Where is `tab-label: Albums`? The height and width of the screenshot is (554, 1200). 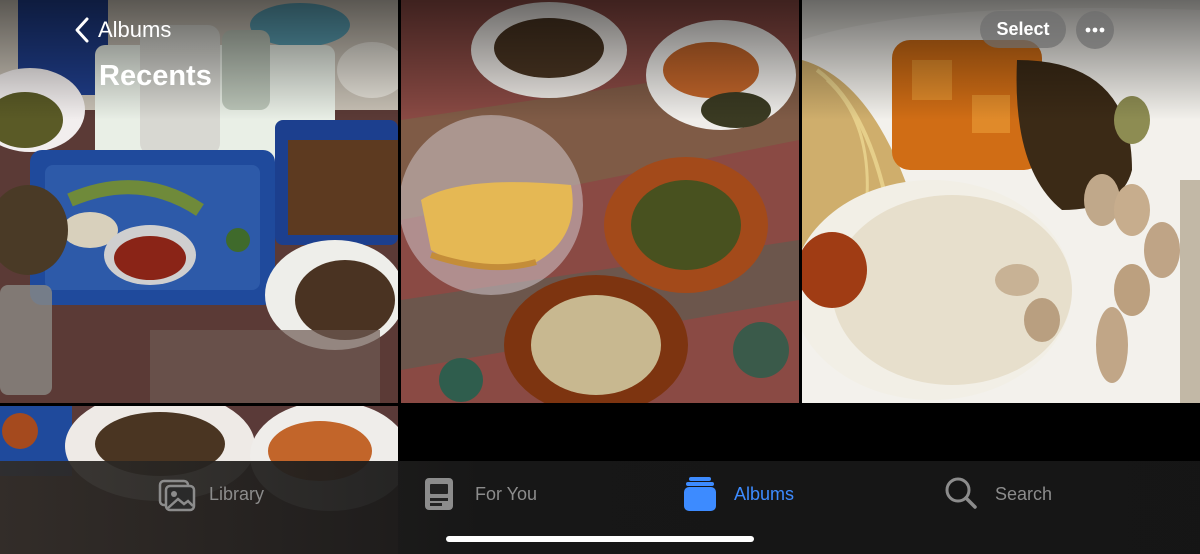
tab-label: Albums is located at coordinates (764, 493).